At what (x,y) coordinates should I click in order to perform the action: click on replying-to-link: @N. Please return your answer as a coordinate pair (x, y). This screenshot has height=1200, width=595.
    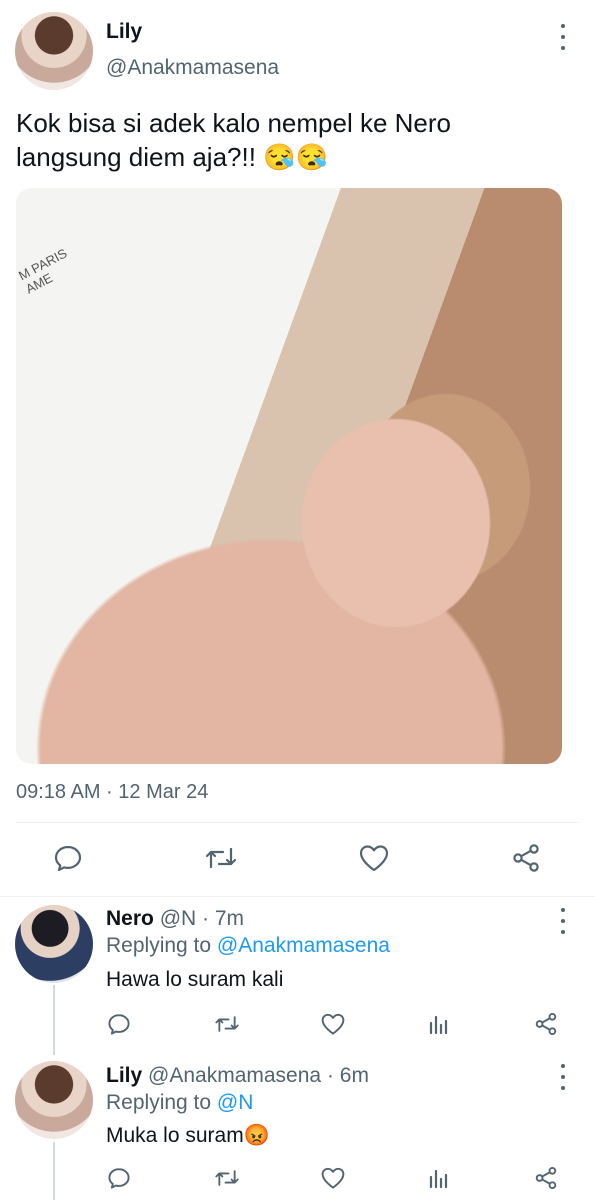
    Looking at the image, I should click on (235, 1102).